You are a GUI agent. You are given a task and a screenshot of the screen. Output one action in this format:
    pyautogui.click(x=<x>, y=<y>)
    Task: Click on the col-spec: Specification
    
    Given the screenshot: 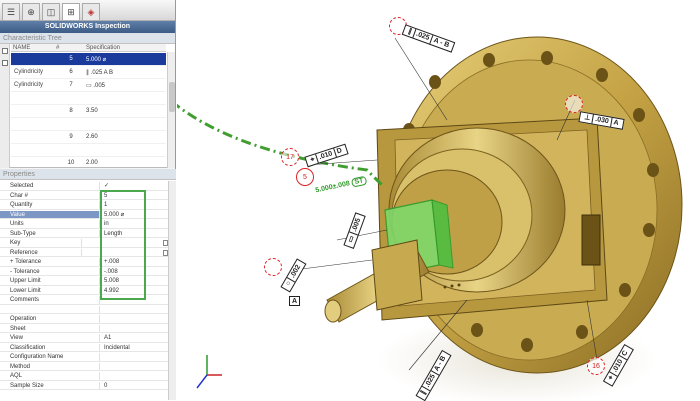 What is the action you would take?
    pyautogui.click(x=126, y=47)
    